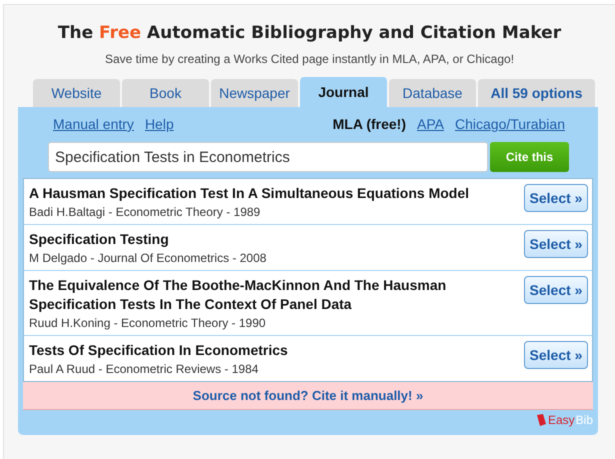 The image size is (615, 459). Describe the element at coordinates (238, 295) in the screenshot. I see `result-title: The Equivalence Of The Boothe-MacKinnon And The Hausman Specification Tests In The Context Of Panel Data` at that location.